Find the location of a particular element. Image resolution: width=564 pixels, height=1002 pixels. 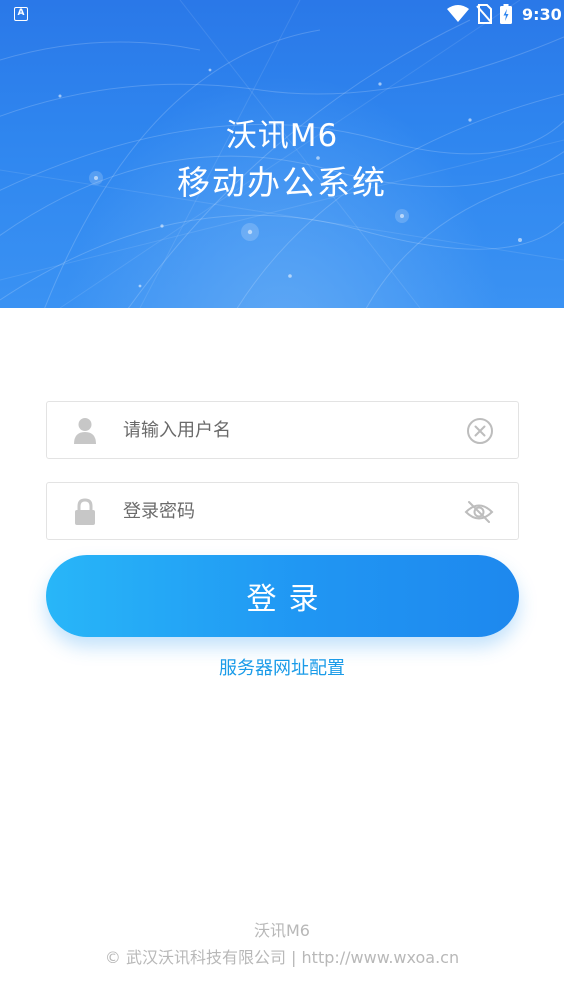

battery-icon is located at coordinates (506, 14).